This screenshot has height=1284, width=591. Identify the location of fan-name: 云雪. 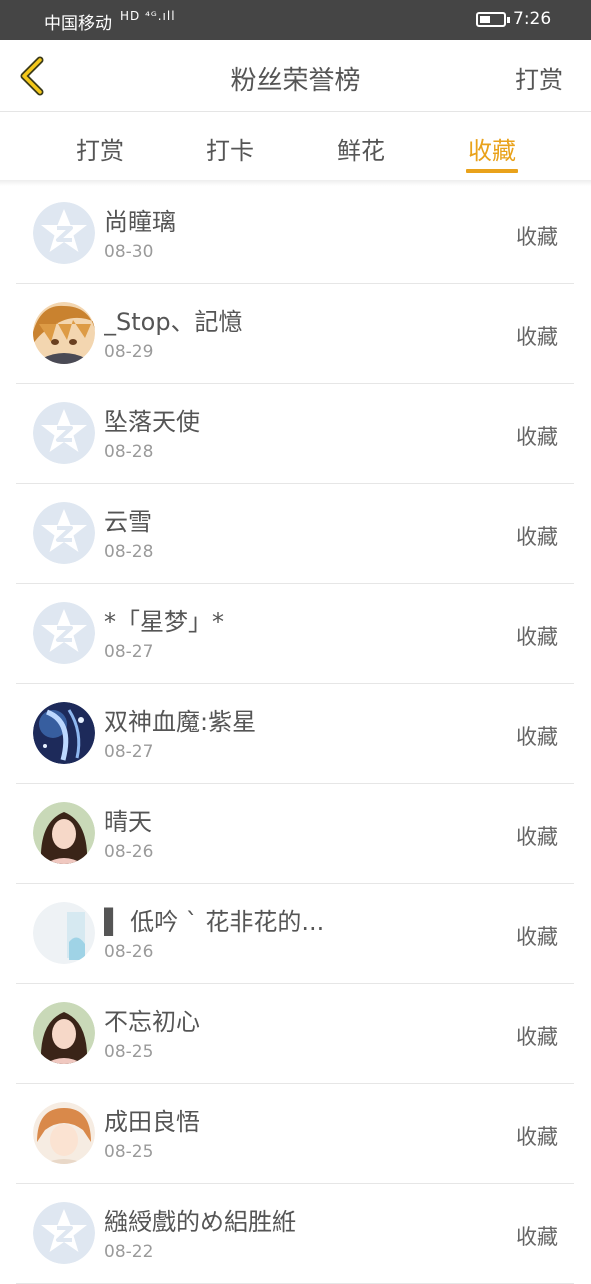
(128, 522).